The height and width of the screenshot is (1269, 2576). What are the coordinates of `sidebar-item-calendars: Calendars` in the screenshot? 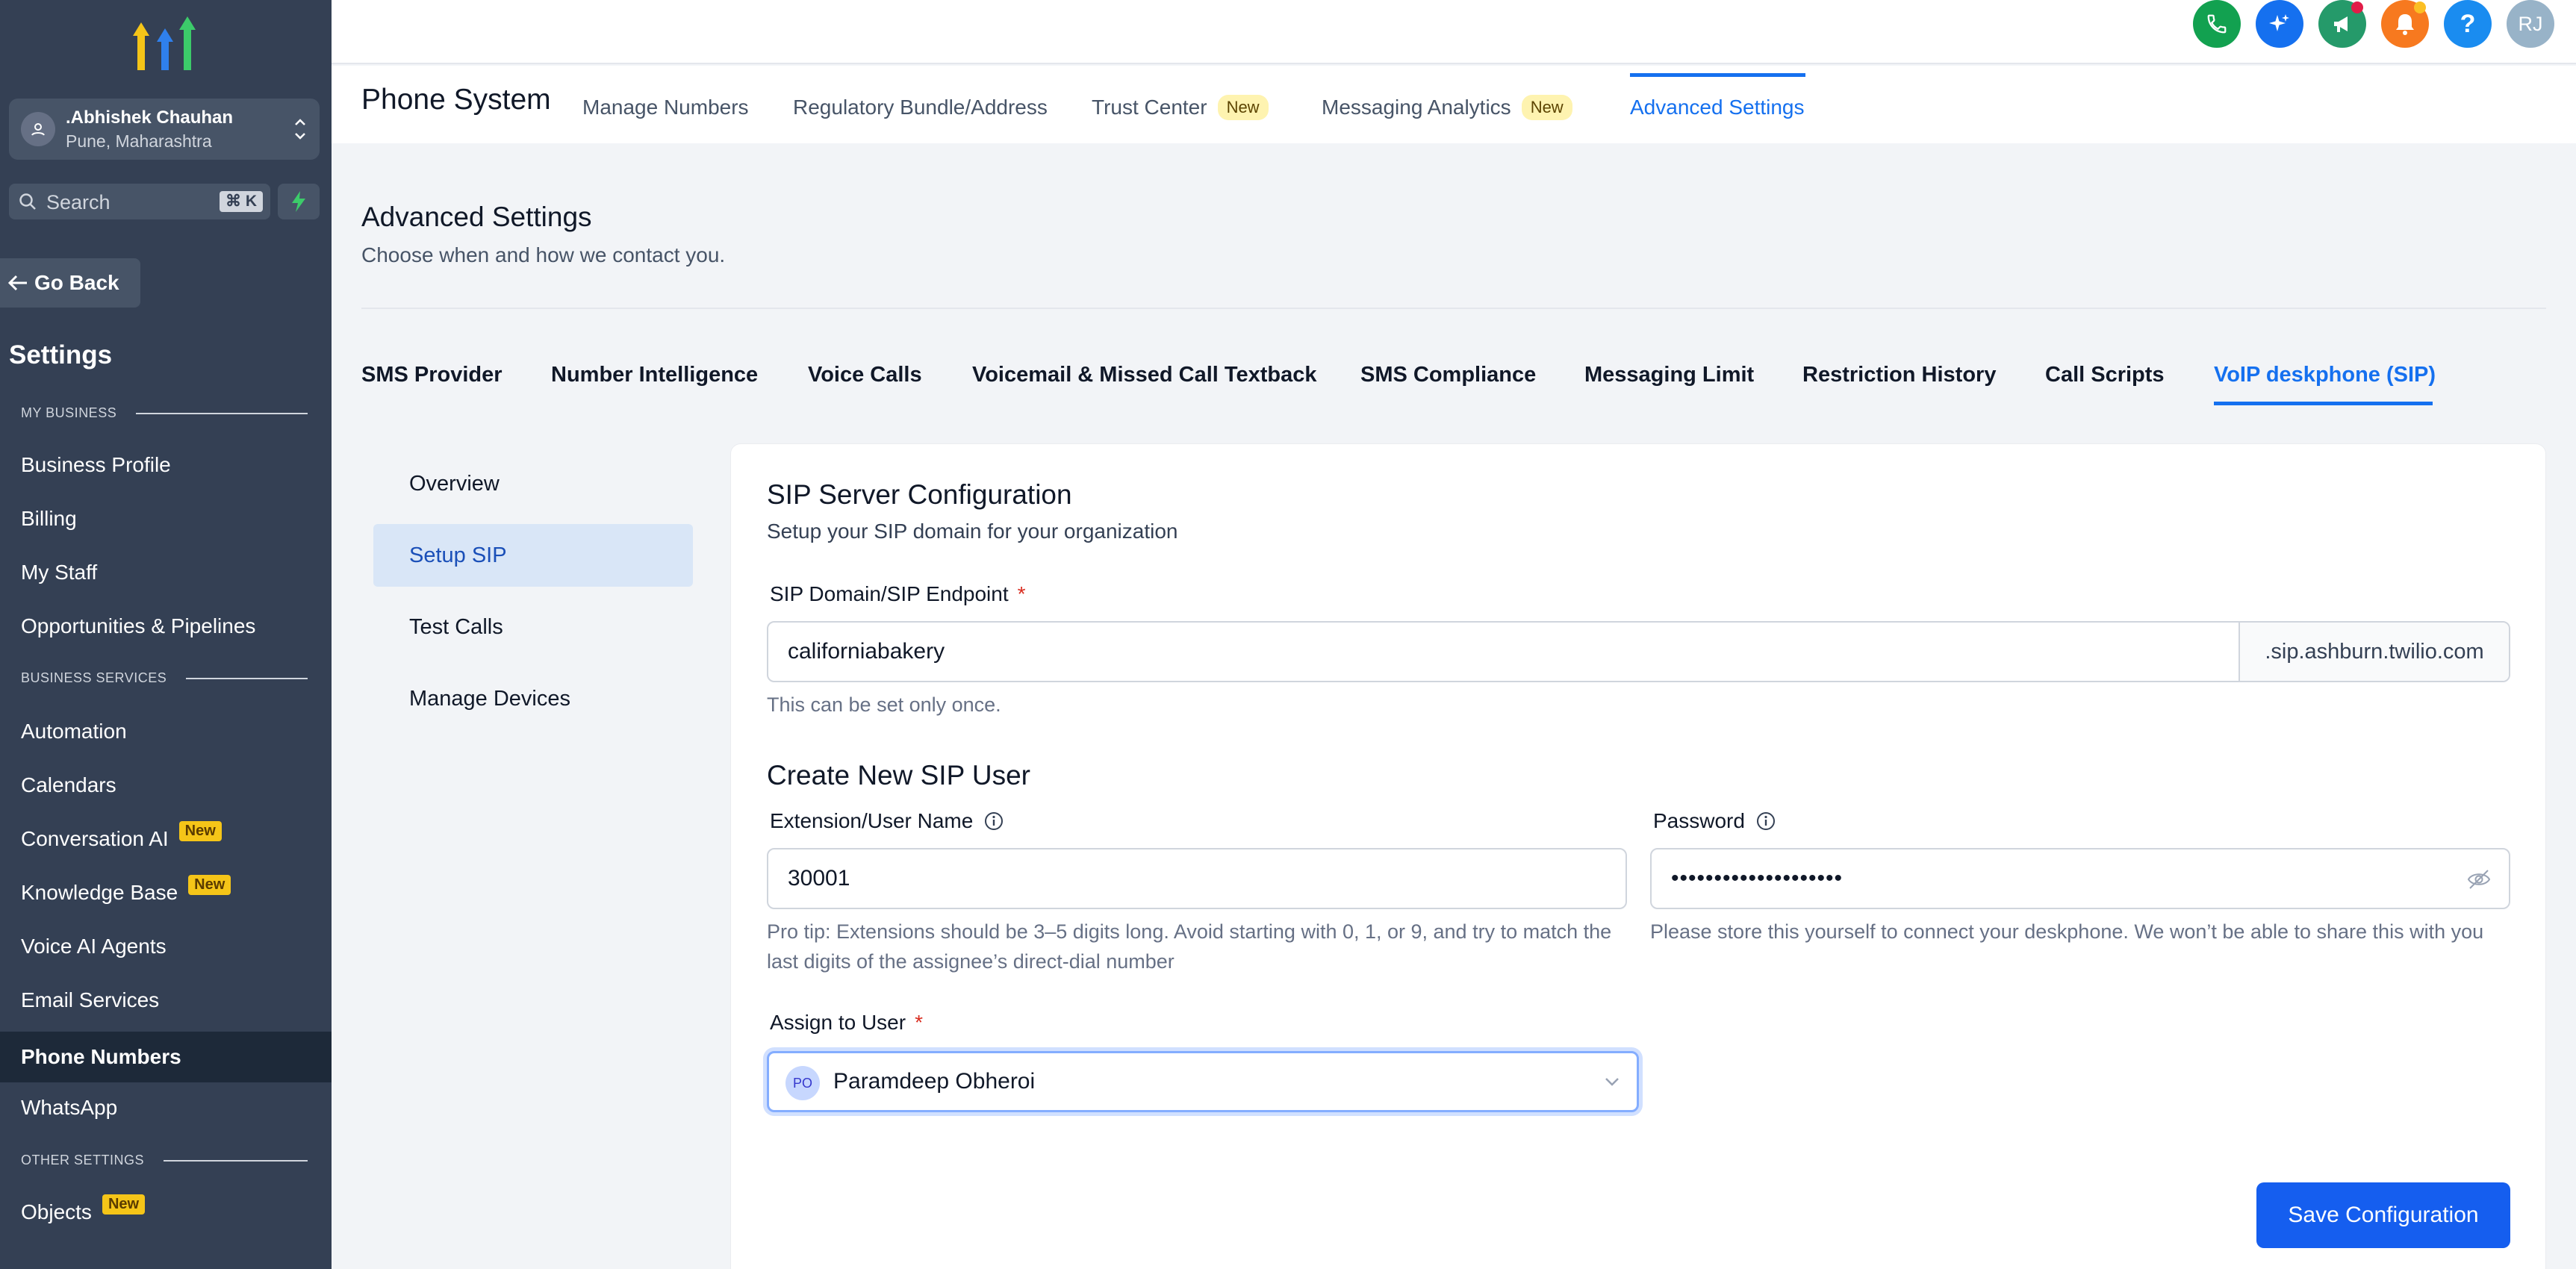 It's located at (166, 785).